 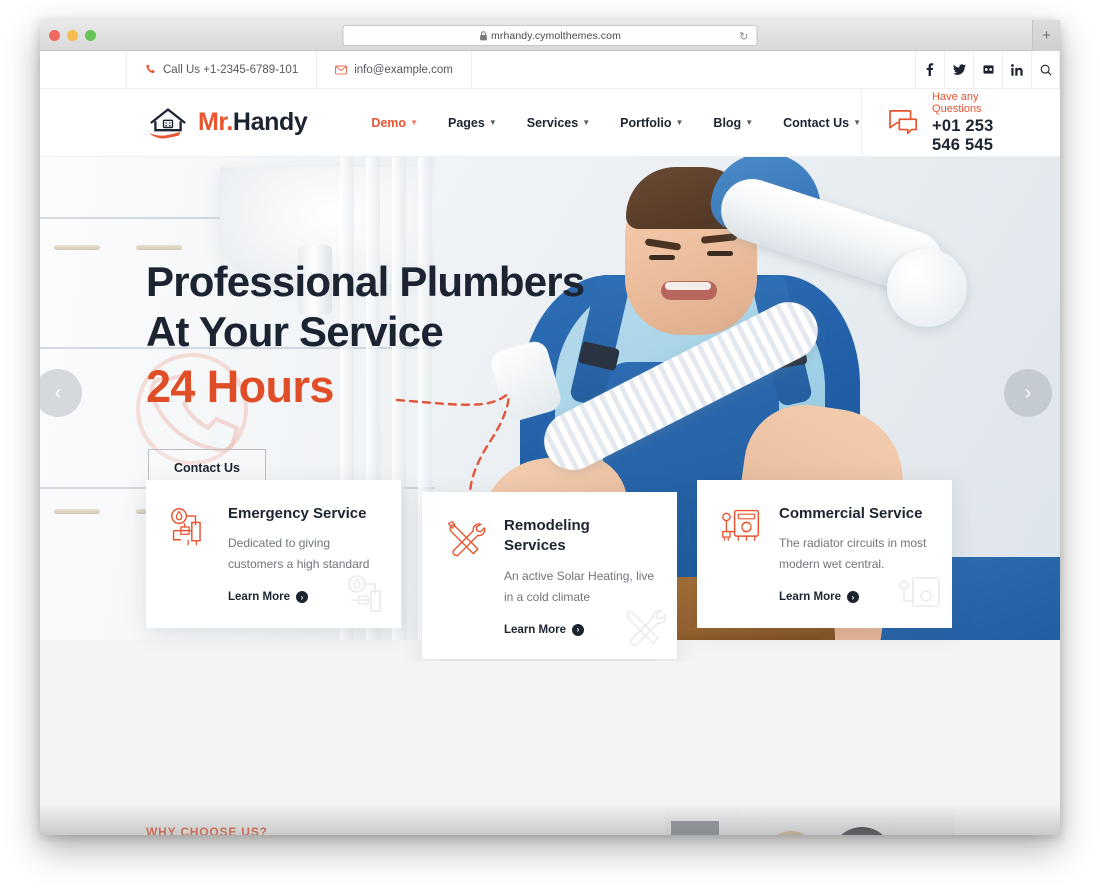 I want to click on service-card-title: Emergency Service, so click(x=297, y=513).